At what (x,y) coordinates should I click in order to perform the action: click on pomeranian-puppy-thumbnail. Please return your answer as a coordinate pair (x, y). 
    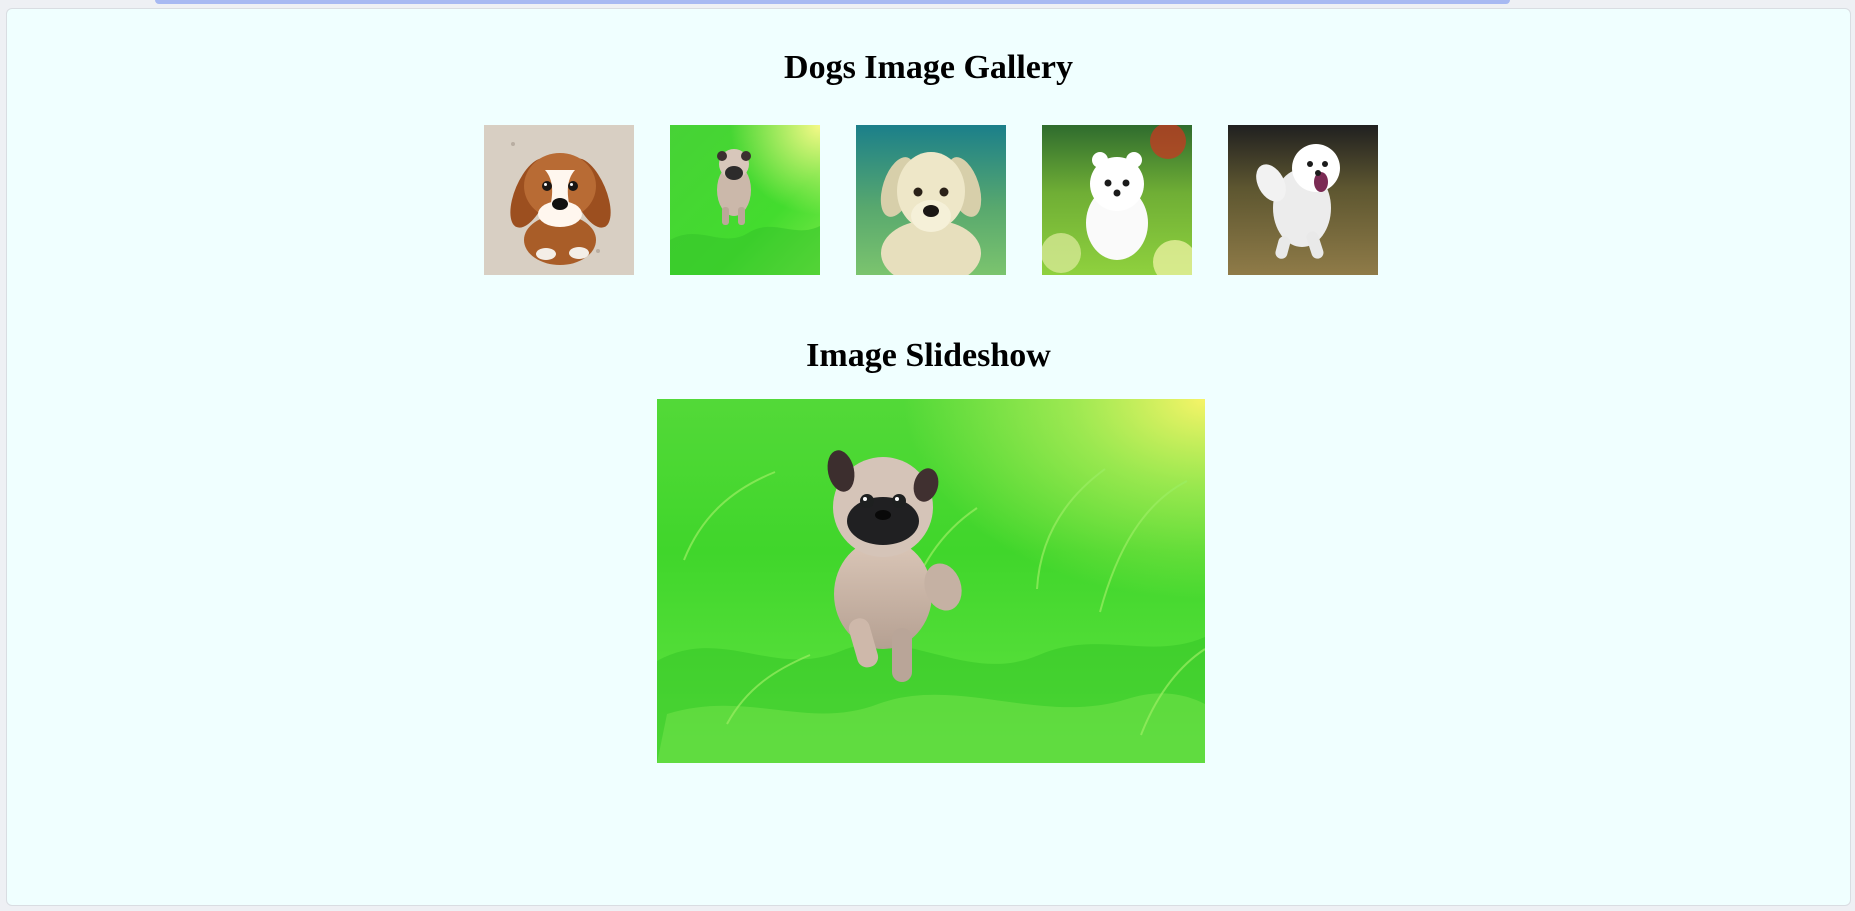
    Looking at the image, I should click on (1117, 200).